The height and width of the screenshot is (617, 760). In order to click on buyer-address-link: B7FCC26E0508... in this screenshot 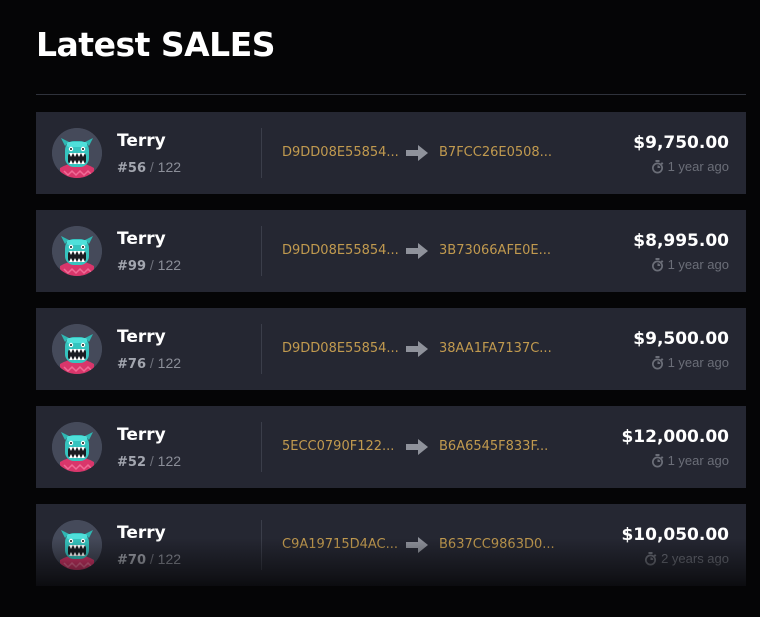, I will do `click(495, 153)`.